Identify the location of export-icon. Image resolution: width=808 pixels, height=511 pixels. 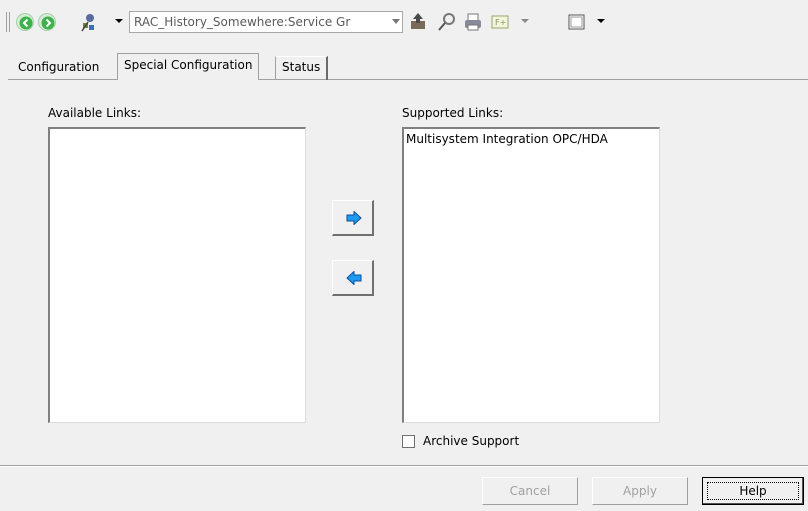
(418, 21).